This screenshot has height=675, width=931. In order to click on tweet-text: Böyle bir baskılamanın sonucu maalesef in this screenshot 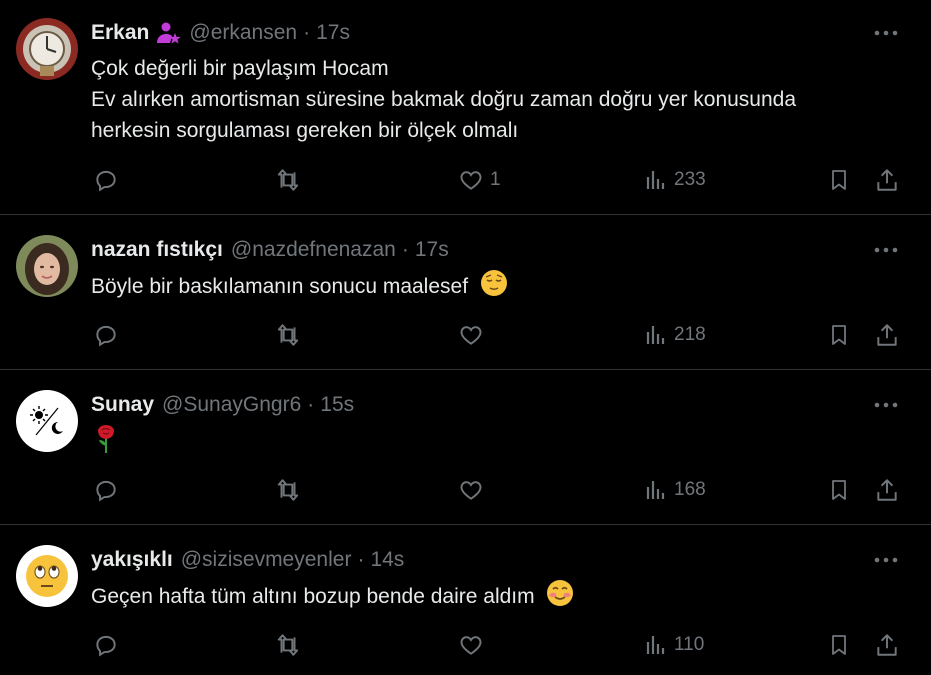, I will do `click(299, 287)`.